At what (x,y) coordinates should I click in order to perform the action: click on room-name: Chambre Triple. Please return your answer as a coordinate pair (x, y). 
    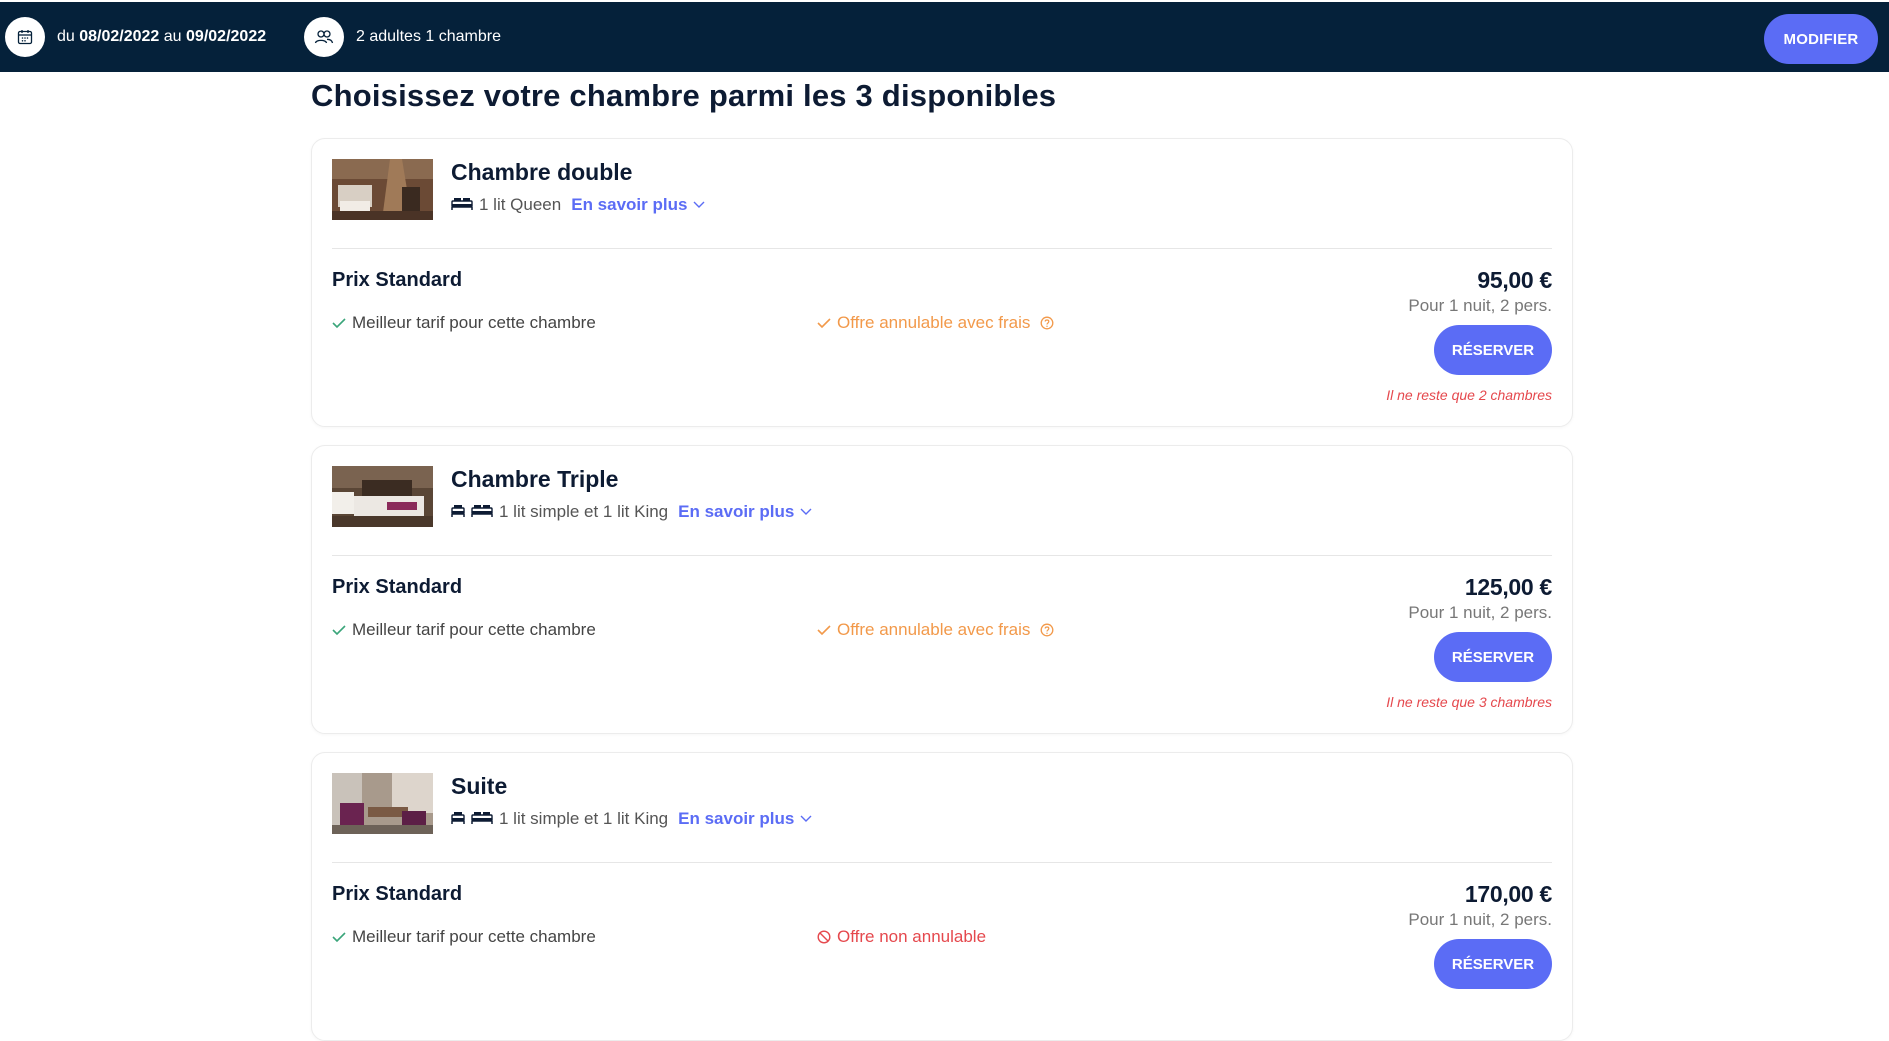
    Looking at the image, I should click on (535, 479).